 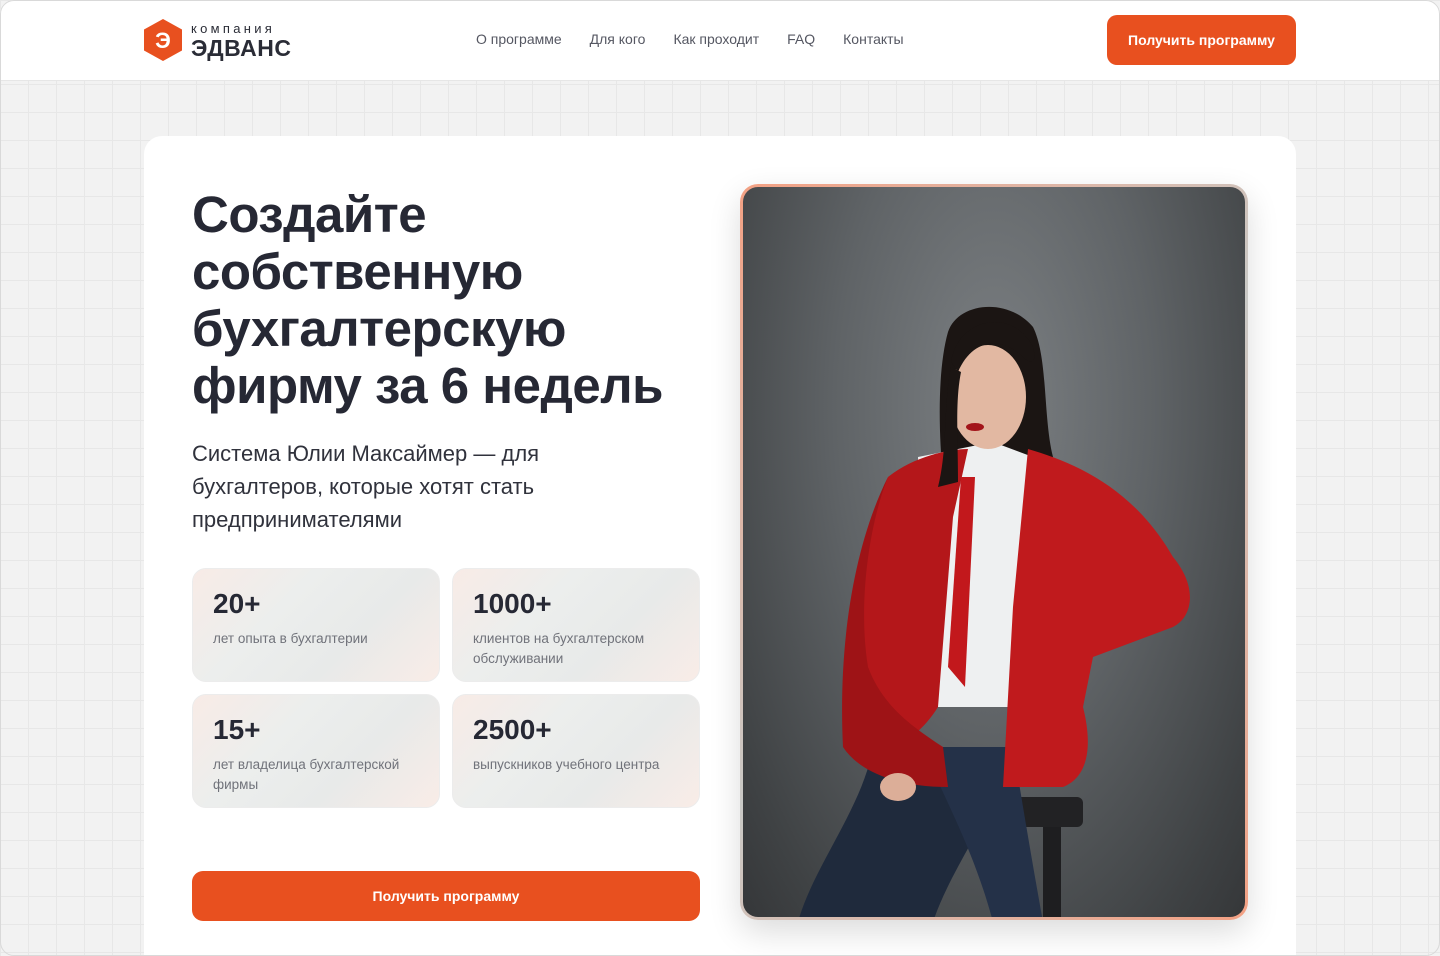 I want to click on hero-get-program-button: Получить программу, so click(x=446, y=896).